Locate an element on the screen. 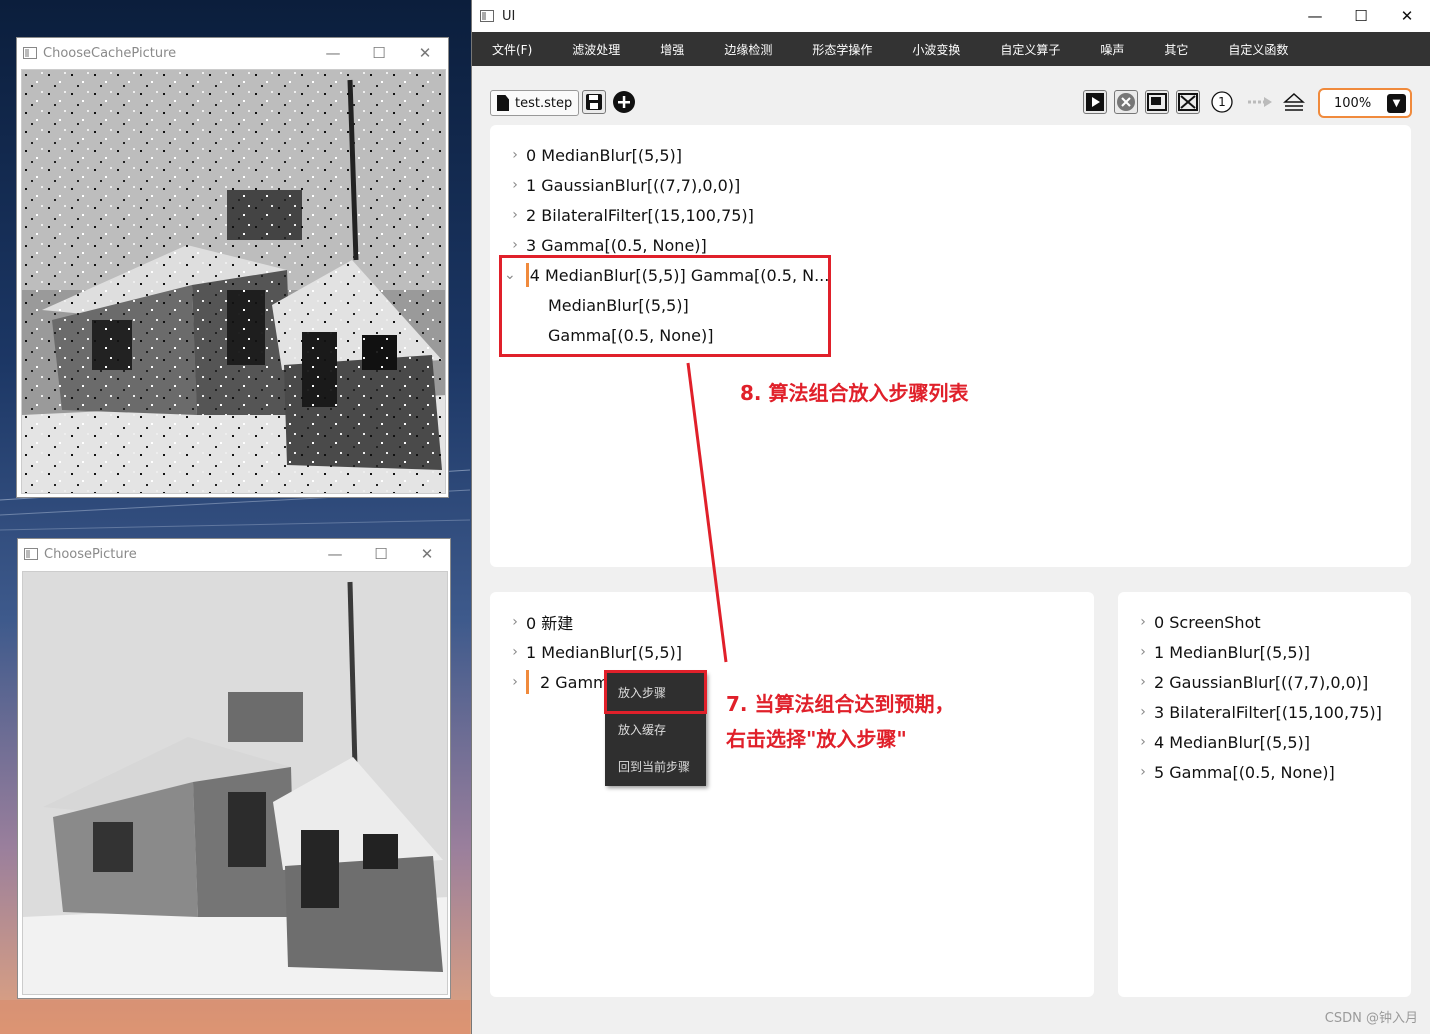  window-title: UI is located at coordinates (509, 16).